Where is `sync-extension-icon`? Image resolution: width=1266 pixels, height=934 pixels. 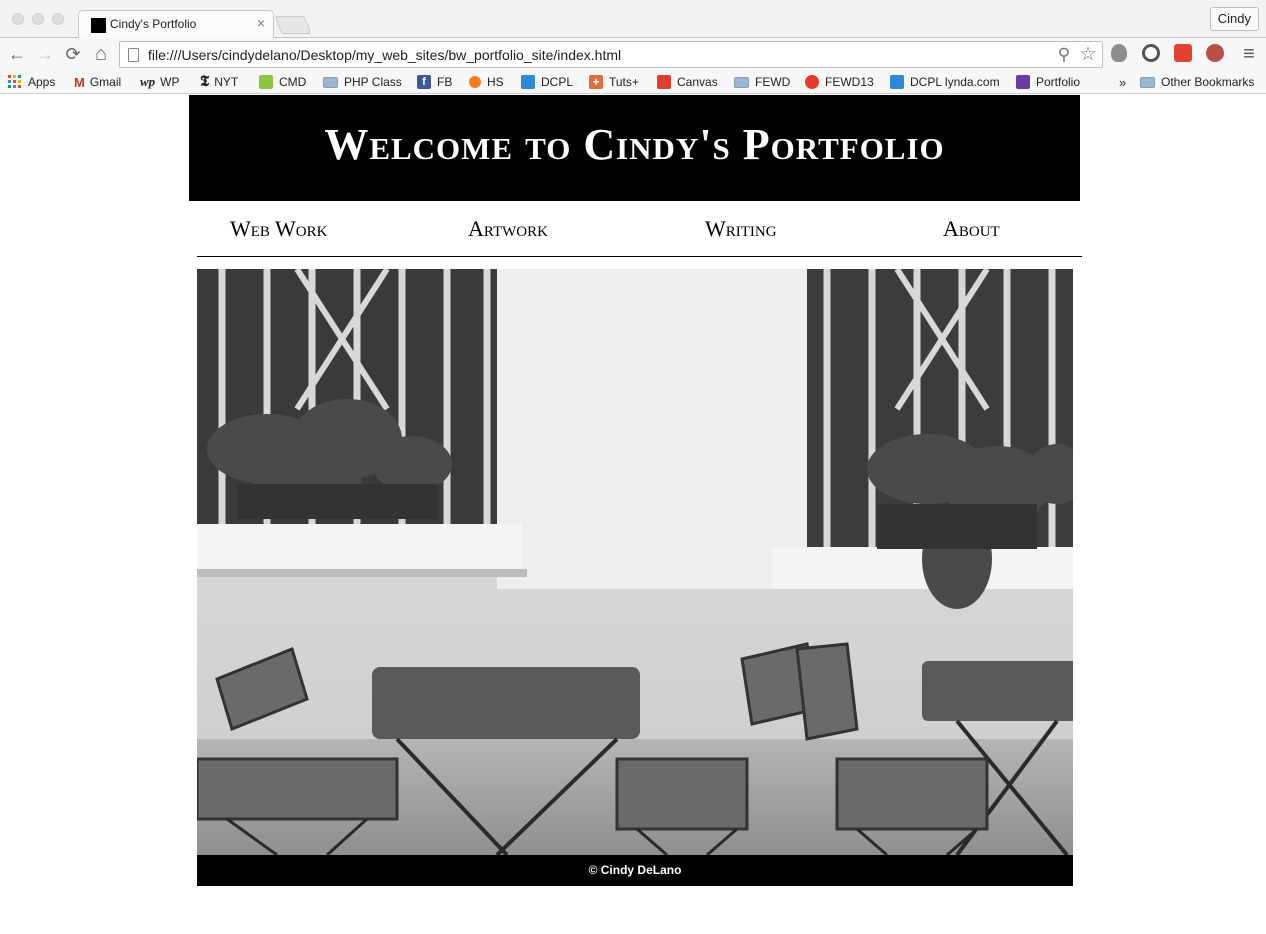
sync-extension-icon is located at coordinates (1151, 53).